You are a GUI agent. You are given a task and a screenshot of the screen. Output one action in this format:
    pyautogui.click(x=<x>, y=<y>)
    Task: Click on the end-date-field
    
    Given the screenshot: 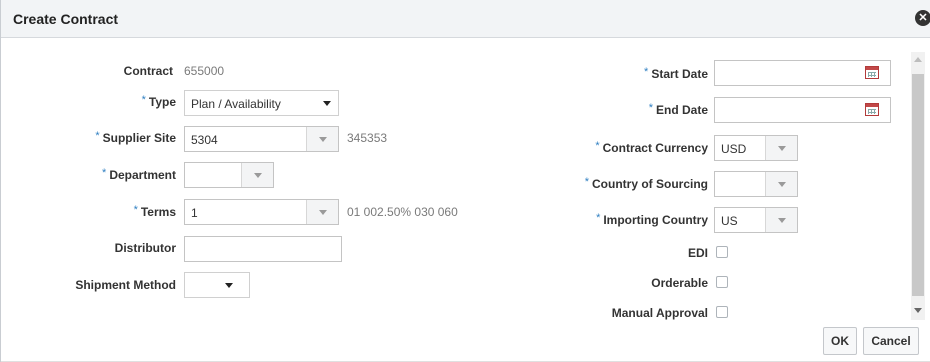 What is the action you would take?
    pyautogui.click(x=802, y=110)
    